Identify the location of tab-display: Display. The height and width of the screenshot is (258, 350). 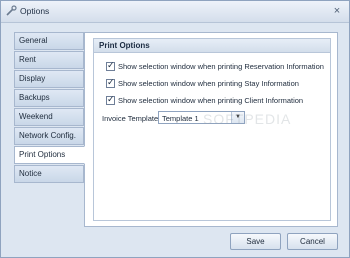
(49, 79).